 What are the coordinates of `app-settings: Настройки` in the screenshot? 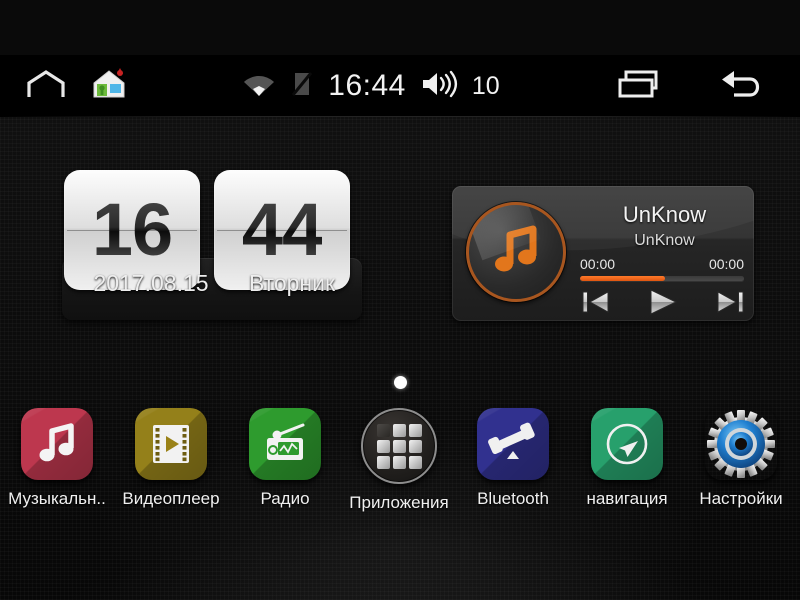 It's located at (741, 458).